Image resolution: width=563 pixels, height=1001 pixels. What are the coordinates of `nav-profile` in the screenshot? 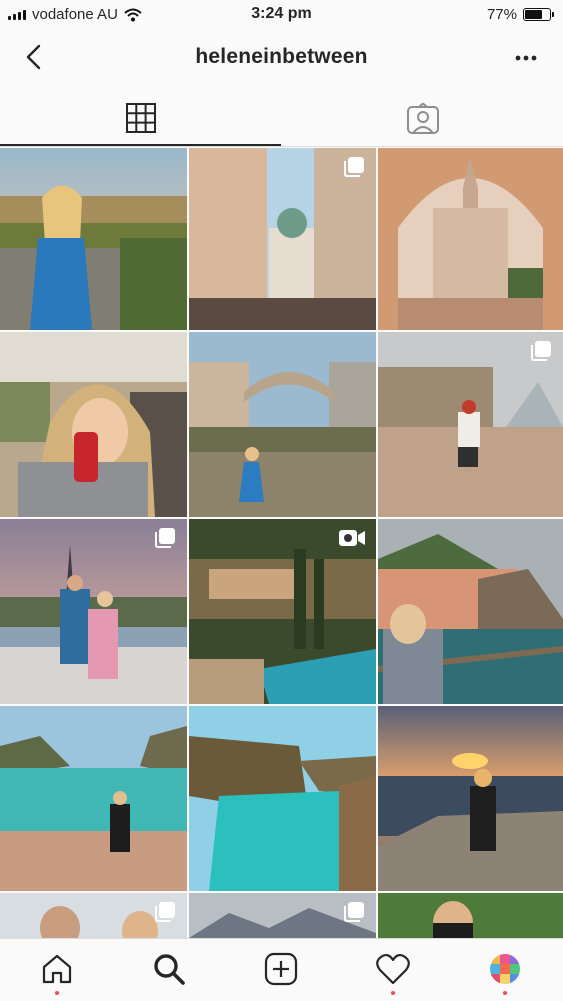 It's located at (505, 972).